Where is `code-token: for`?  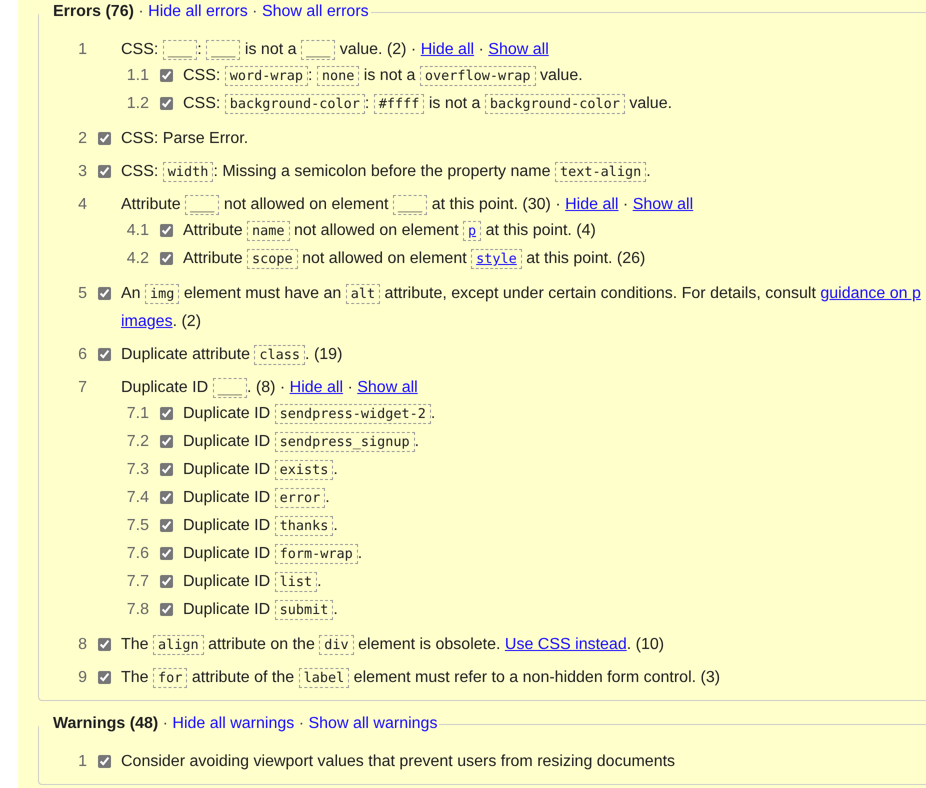
code-token: for is located at coordinates (170, 678).